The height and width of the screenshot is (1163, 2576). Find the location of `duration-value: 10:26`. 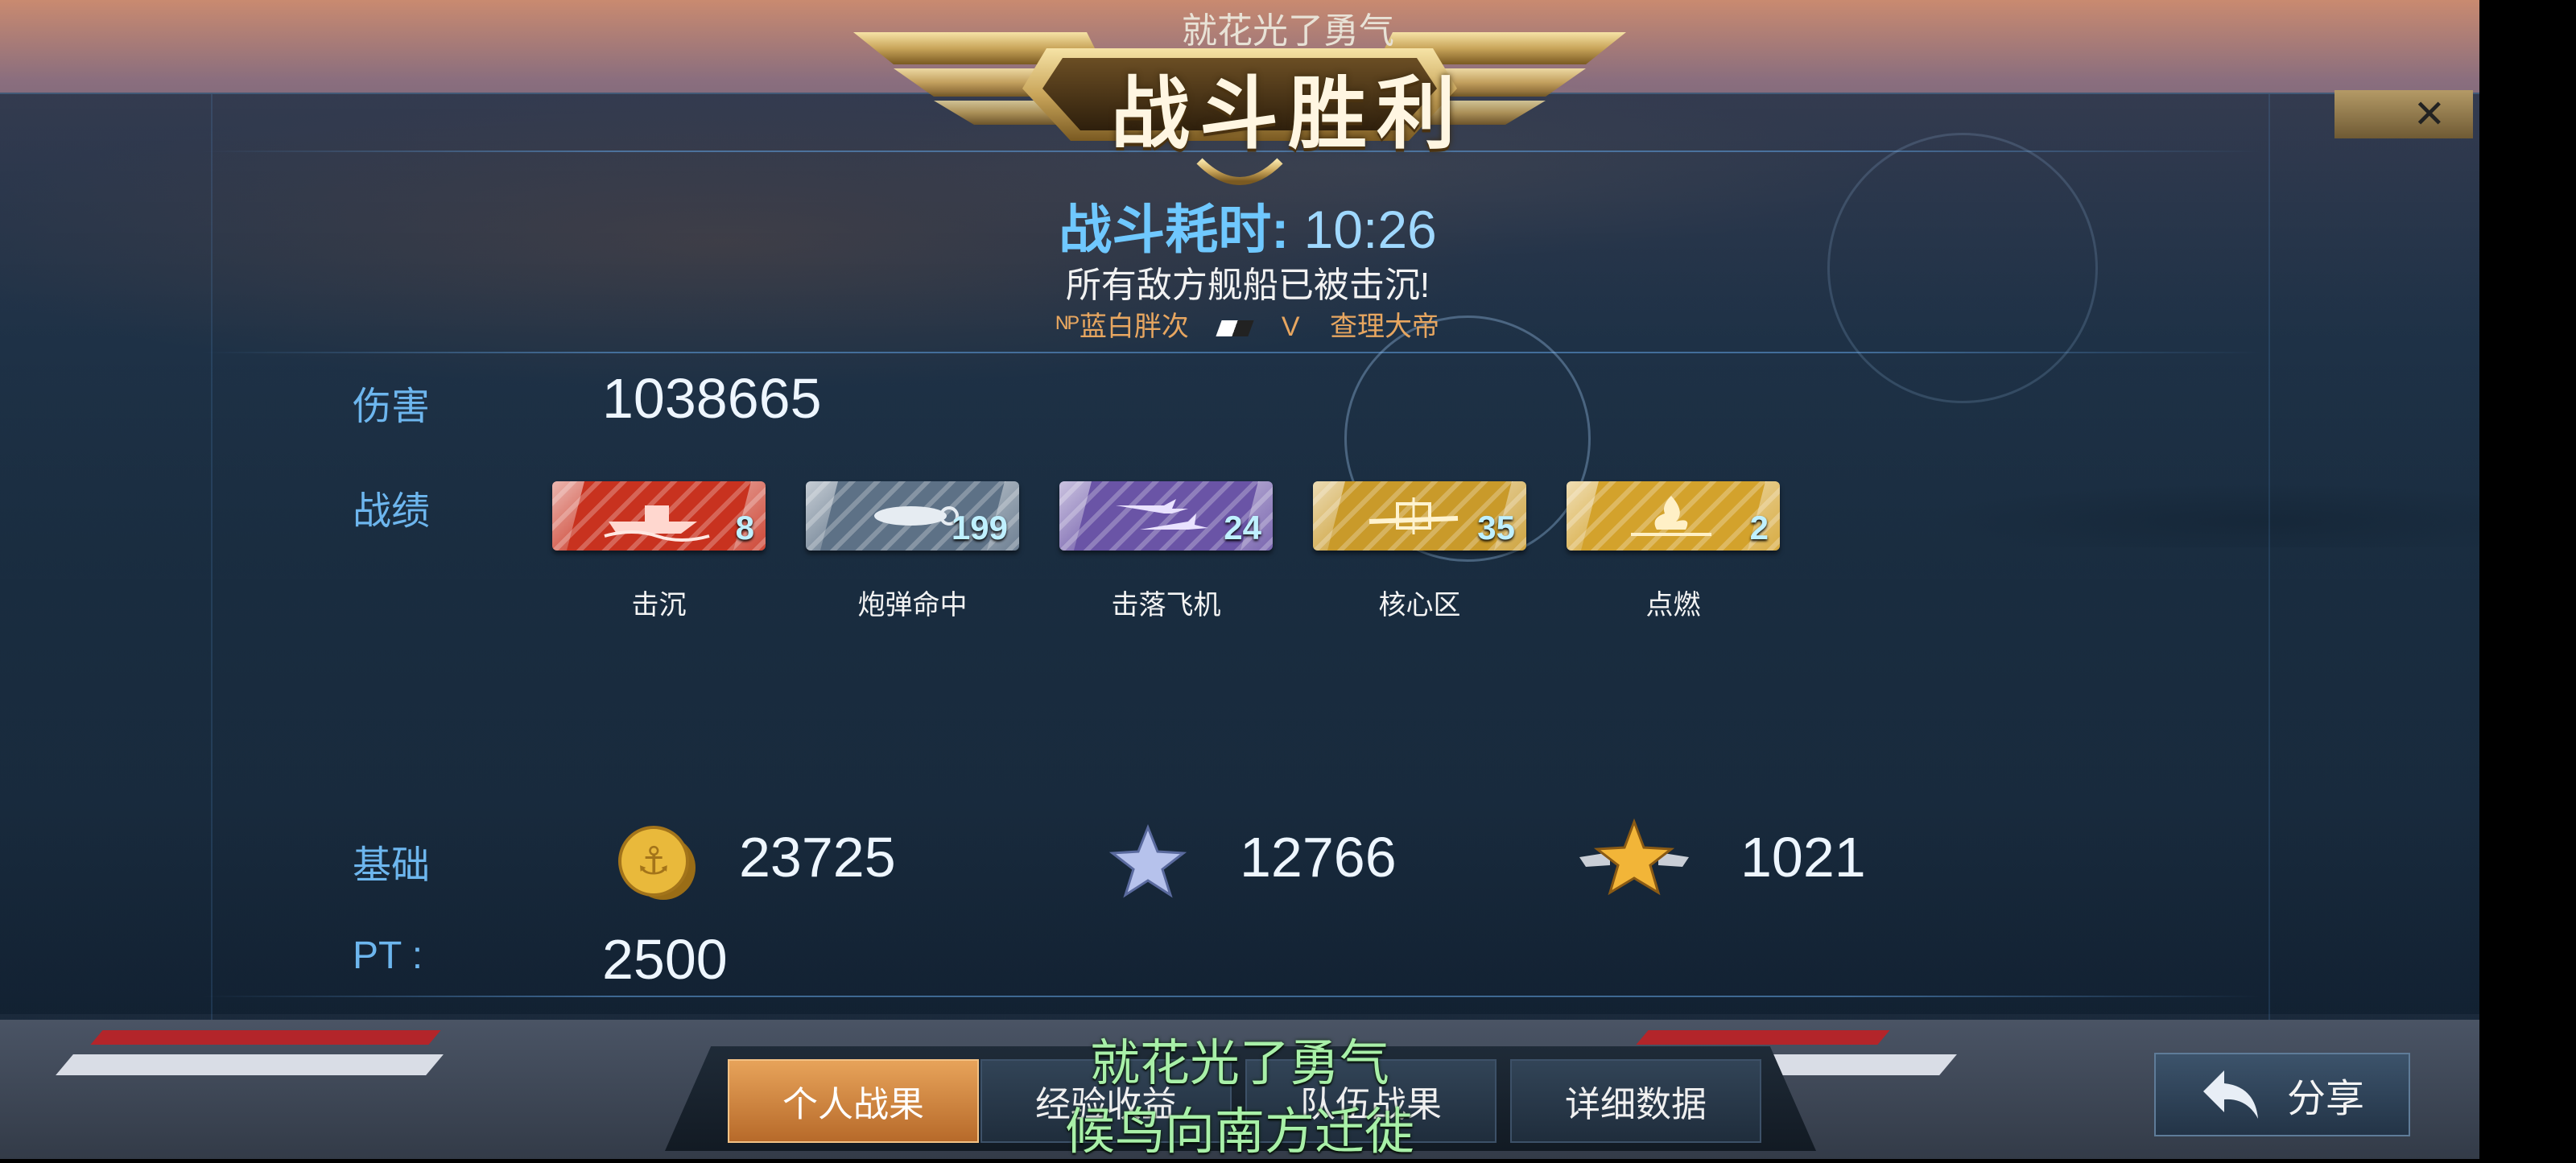

duration-value: 10:26 is located at coordinates (1370, 229).